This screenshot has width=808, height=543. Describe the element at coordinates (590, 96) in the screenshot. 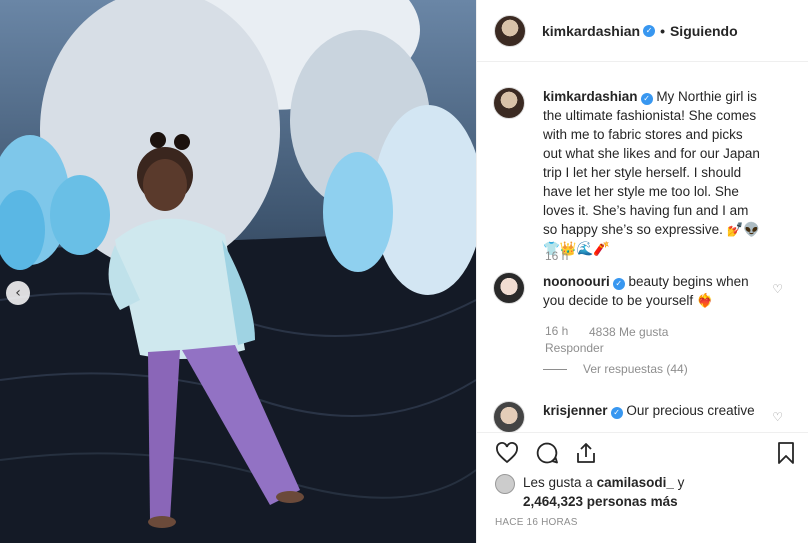

I see `caption-username: kimkardashian` at that location.